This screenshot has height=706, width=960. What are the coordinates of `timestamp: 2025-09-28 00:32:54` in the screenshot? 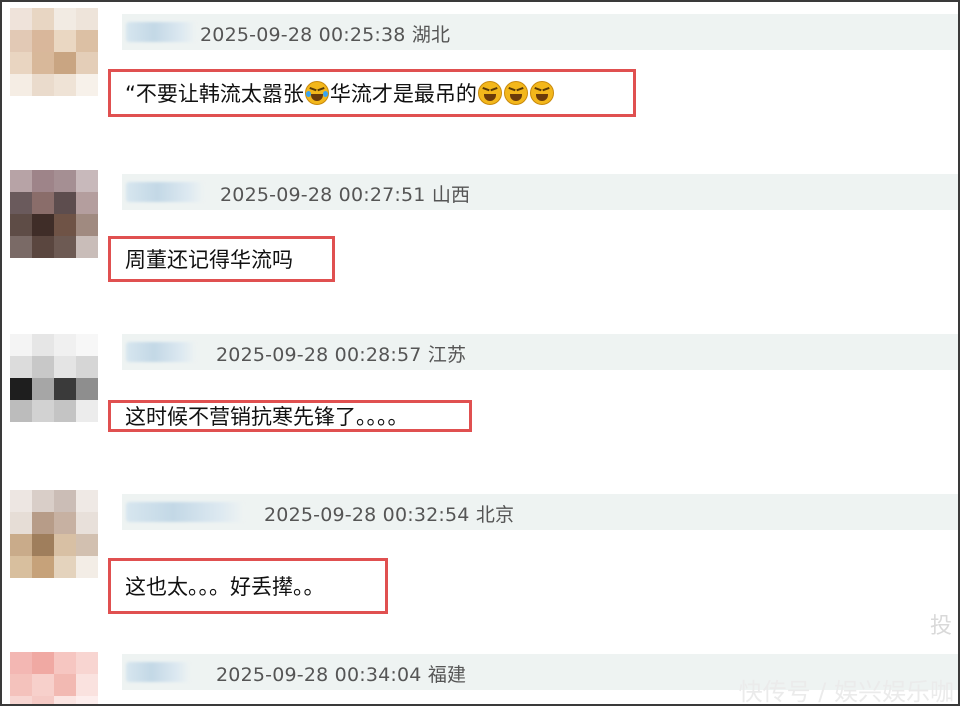 It's located at (367, 515).